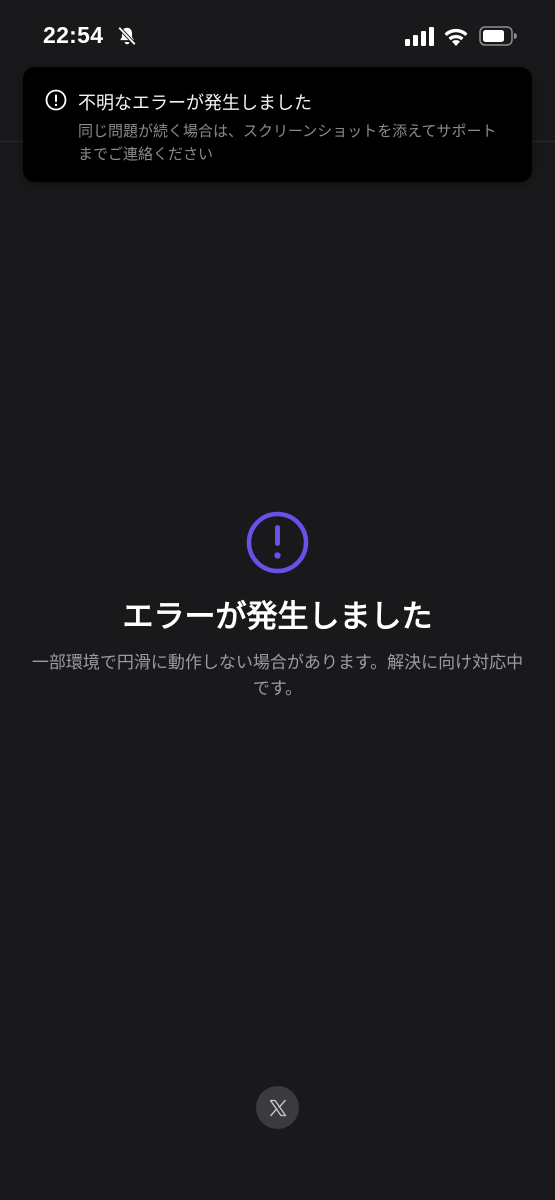 Image resolution: width=555 pixels, height=1200 pixels. Describe the element at coordinates (287, 142) in the screenshot. I see `toast-message: 同じ問題が続く場合は、スクリーンショットを添えてサポートまでご連絡ください` at that location.